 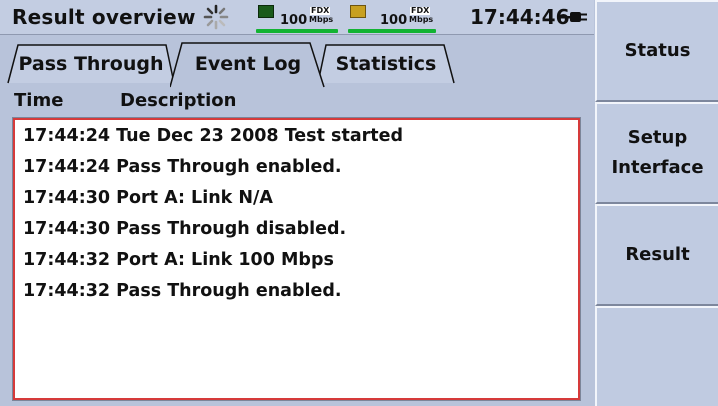 What do you see at coordinates (321, 19) in the screenshot?
I see `port-a-unit: Mbps` at bounding box center [321, 19].